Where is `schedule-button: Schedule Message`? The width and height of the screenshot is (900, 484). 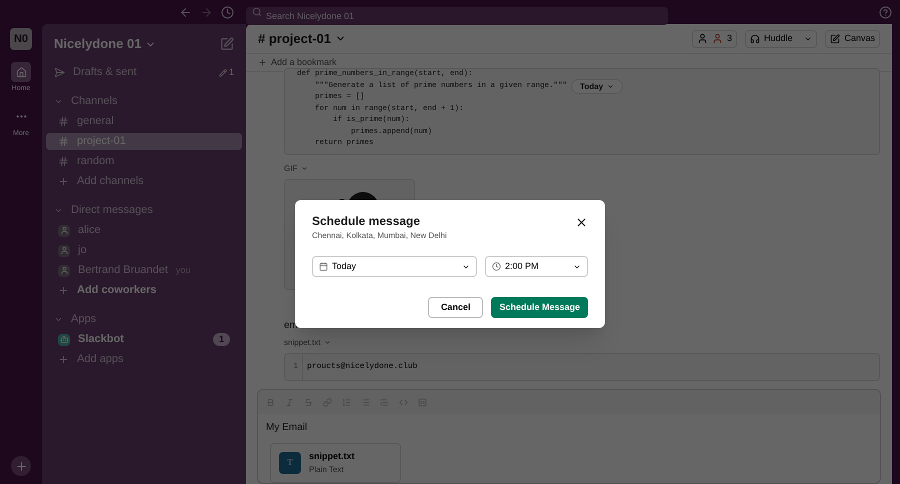
schedule-button: Schedule Message is located at coordinates (539, 307).